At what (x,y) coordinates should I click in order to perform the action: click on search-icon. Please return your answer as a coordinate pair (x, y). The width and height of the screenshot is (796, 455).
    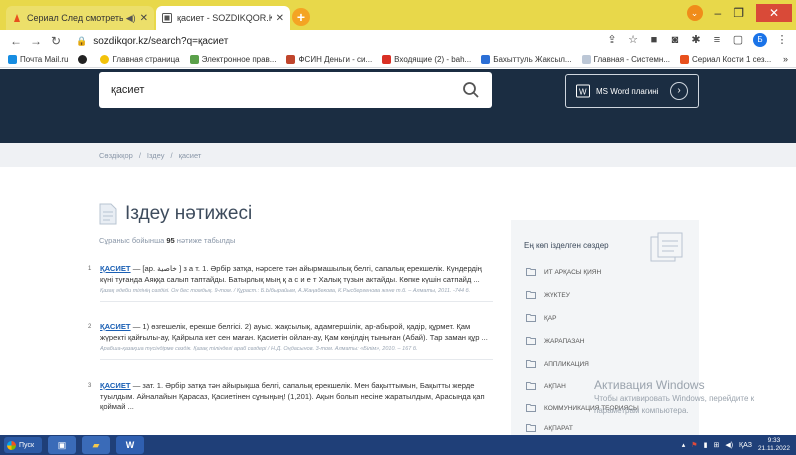
    Looking at the image, I should click on (471, 90).